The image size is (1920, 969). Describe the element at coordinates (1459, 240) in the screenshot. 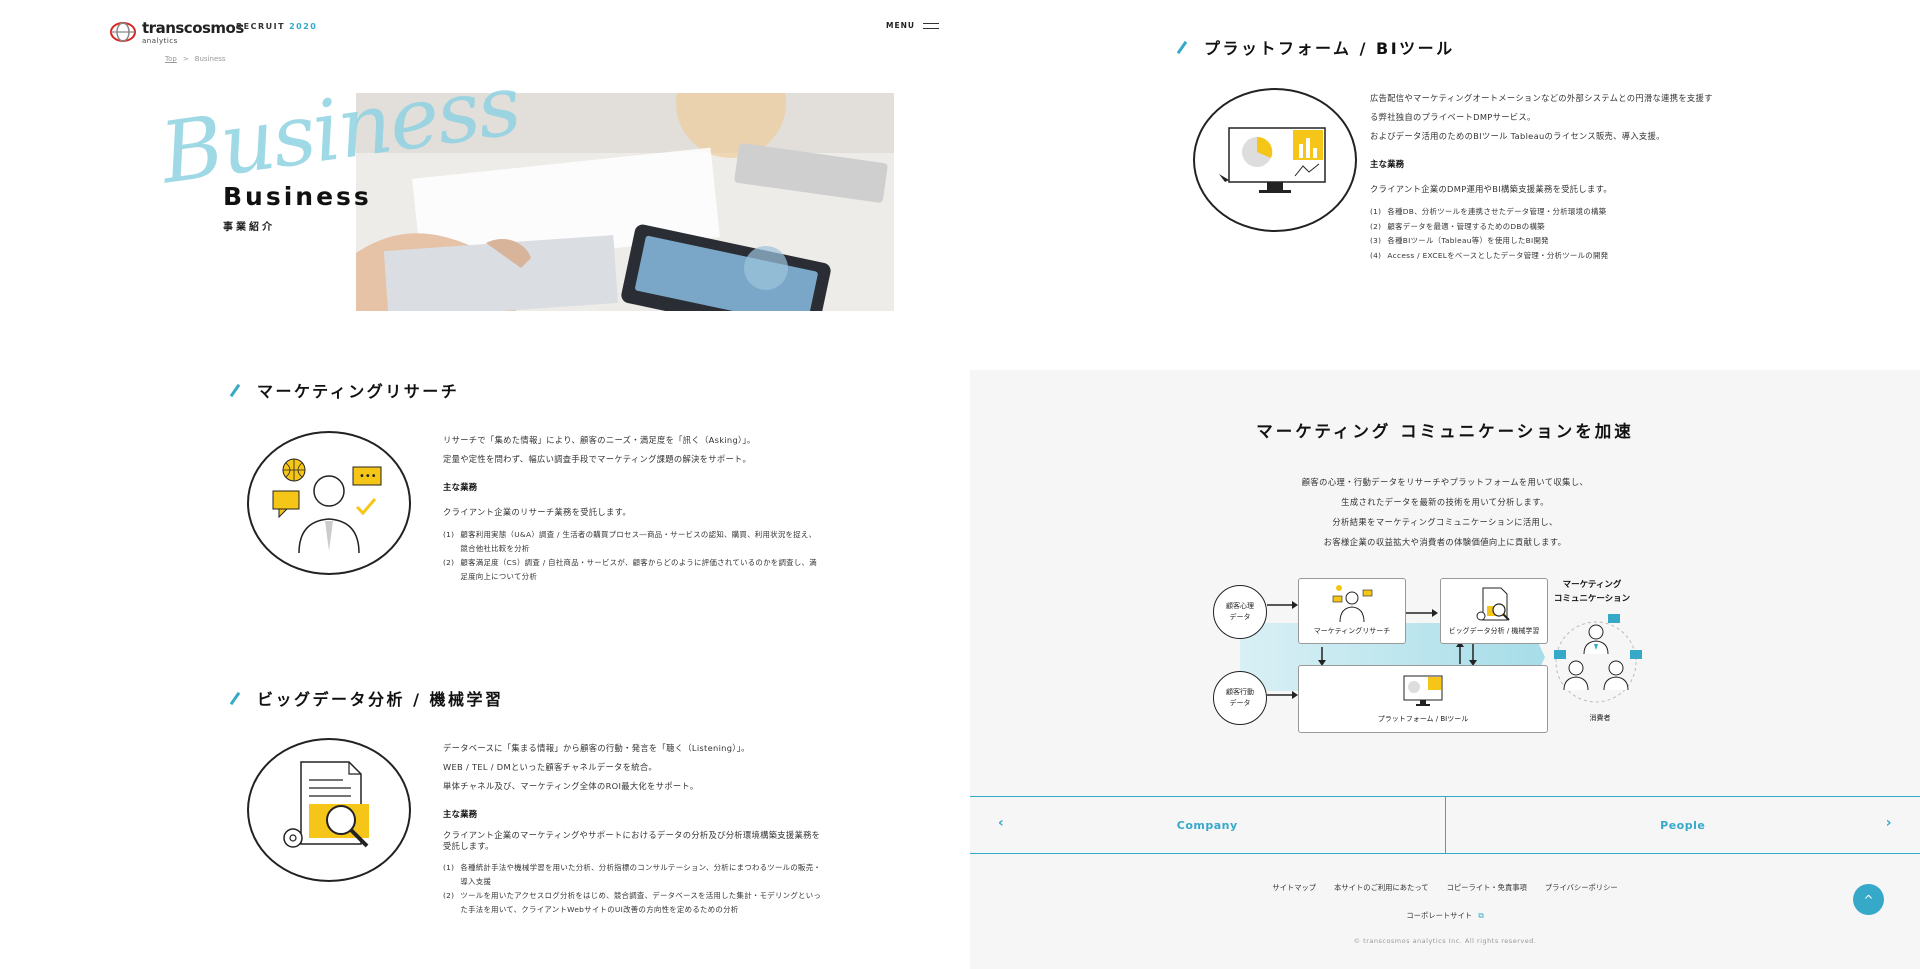

I see `list-item: (3) 各種BIツール（Tableau等）を使用したBI開発` at that location.